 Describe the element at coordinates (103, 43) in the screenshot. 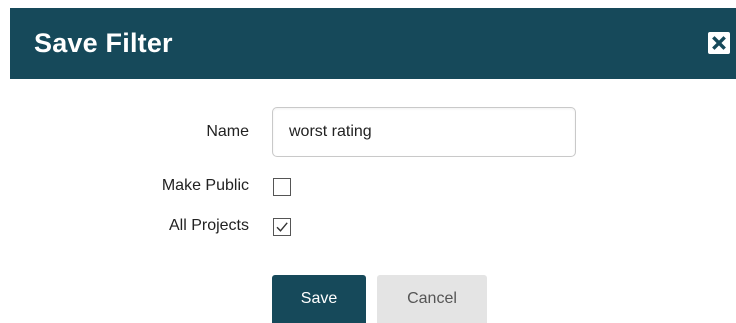

I see `dialog-title: Save Filter` at that location.